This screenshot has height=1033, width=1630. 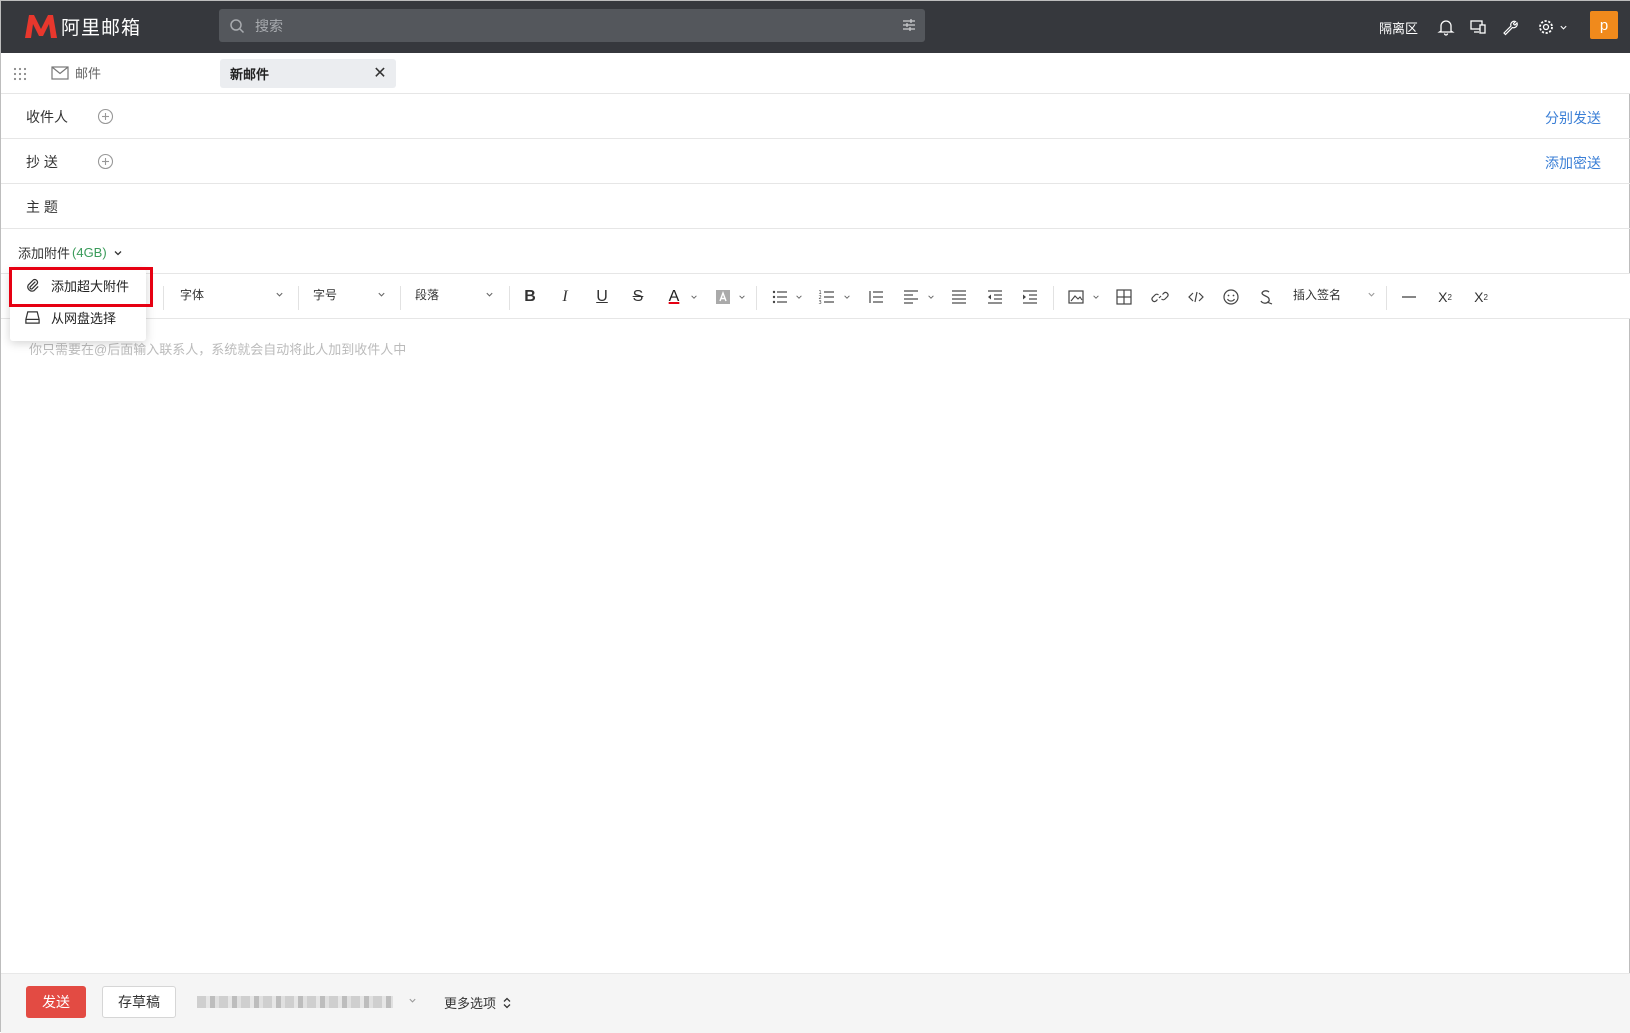 I want to click on outdent-button, so click(x=995, y=297).